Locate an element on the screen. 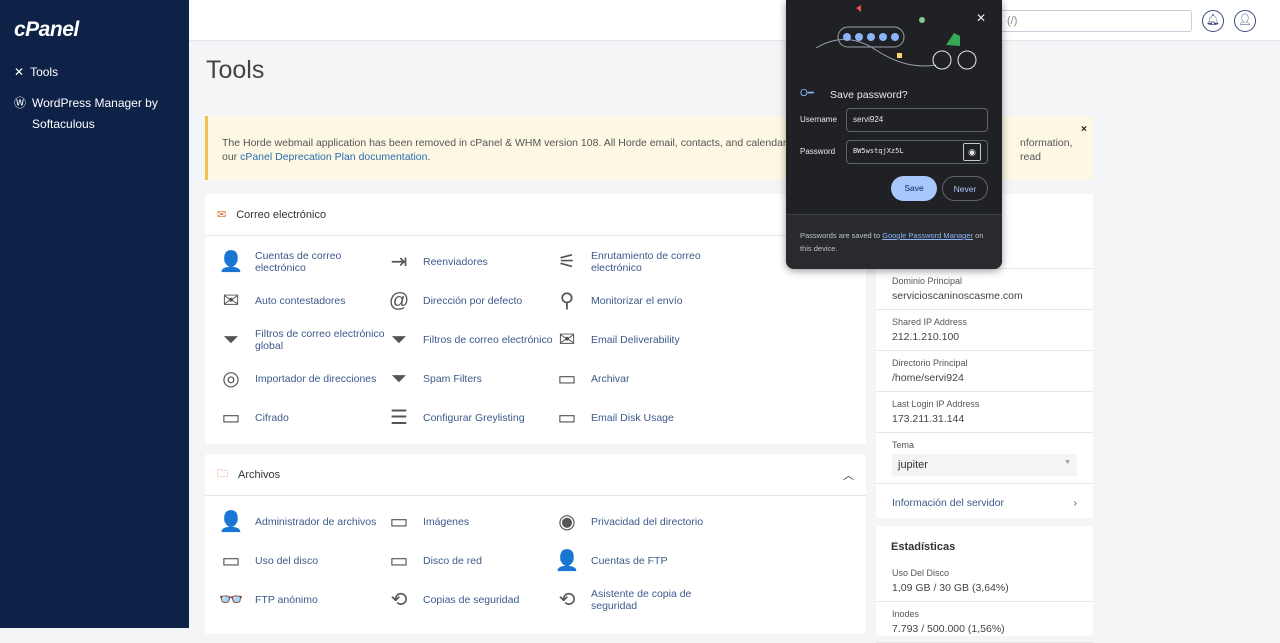 The image size is (1280, 643). tool-icon: ◉ is located at coordinates (567, 521).